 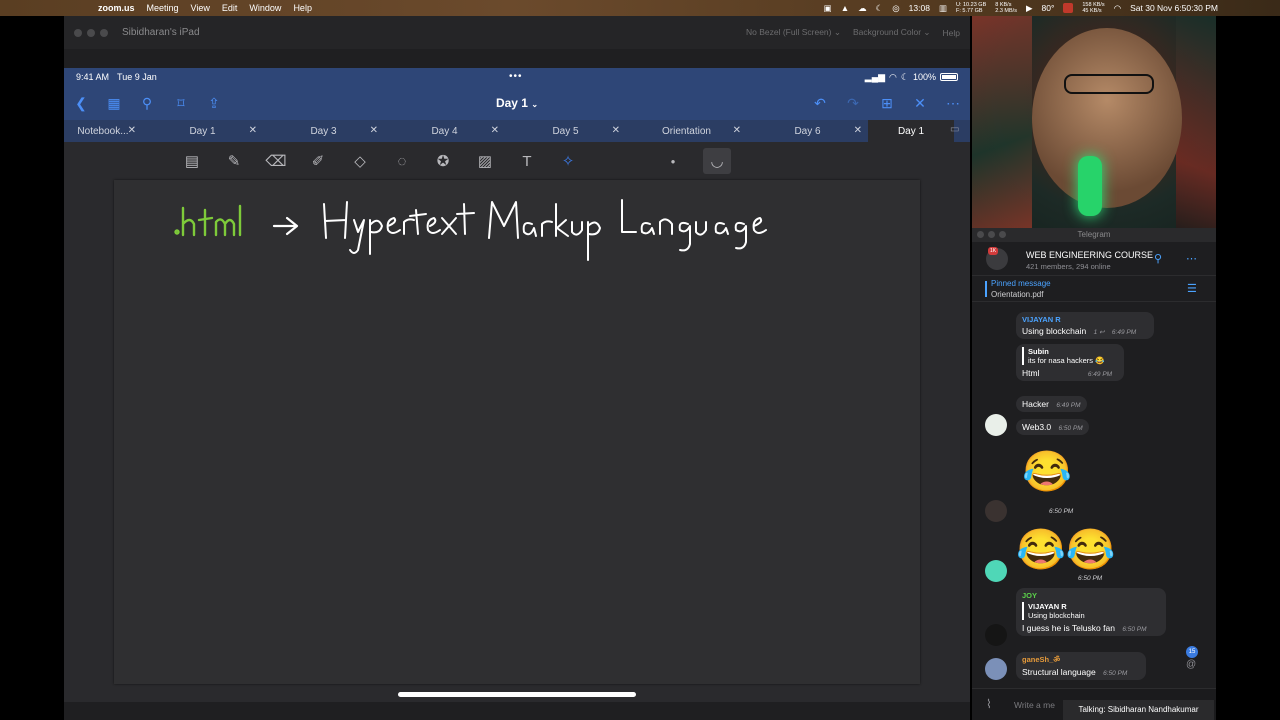 I want to click on search-icon: ⚲, so click(x=1158, y=258).